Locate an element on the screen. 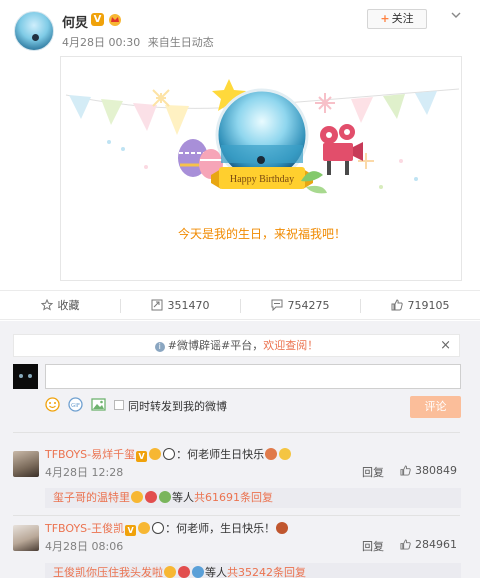 This screenshot has height=578, width=480. sync-repost-checkbox is located at coordinates (119, 405).